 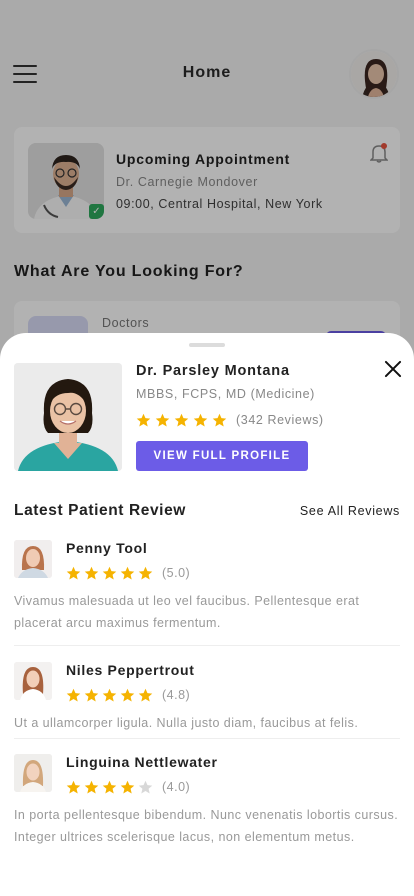 What do you see at coordinates (68, 417) in the screenshot?
I see `doctor-photo` at bounding box center [68, 417].